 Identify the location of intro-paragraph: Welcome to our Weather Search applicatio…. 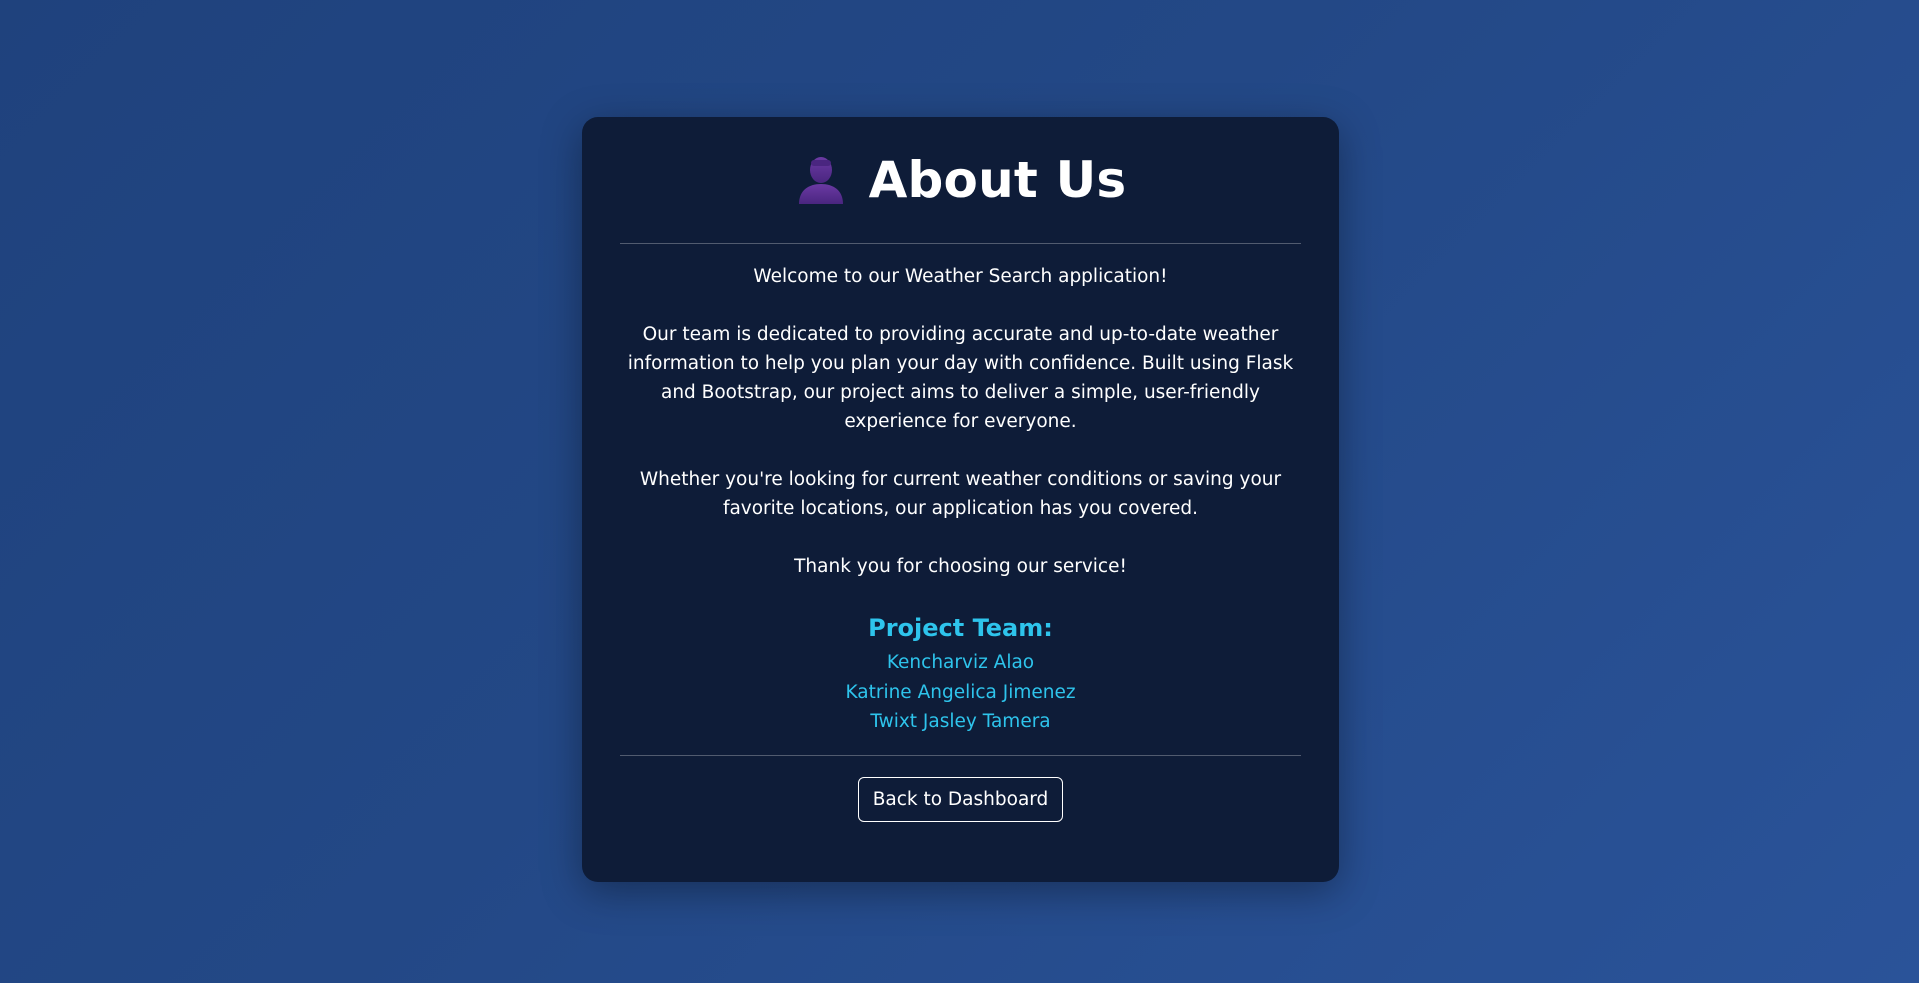
(960, 276).